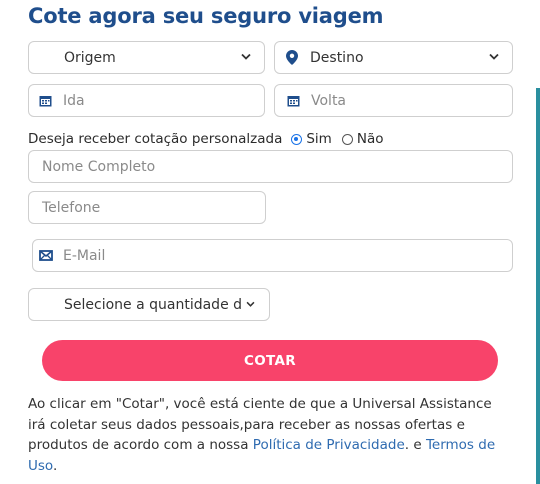 Image resolution: width=540 pixels, height=484 pixels. Describe the element at coordinates (84, 255) in the screenshot. I see `email-placeholder: E-Mail` at that location.